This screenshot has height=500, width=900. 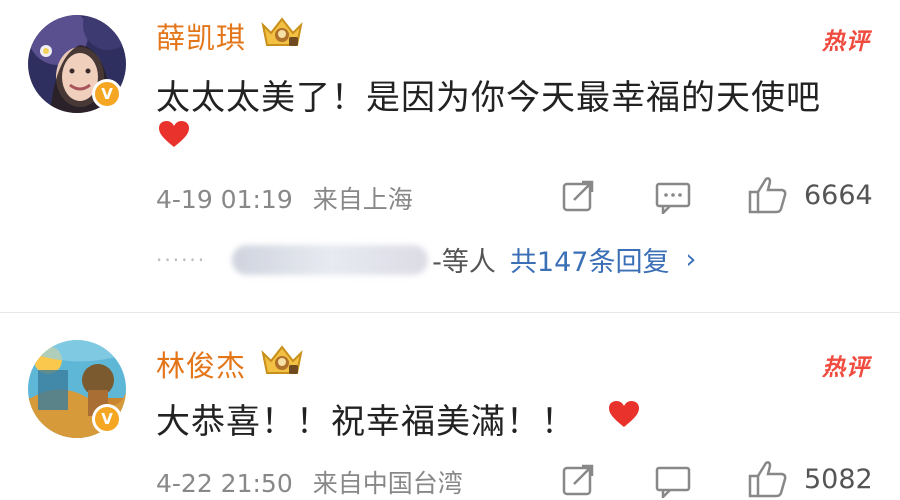 What do you see at coordinates (181, 259) in the screenshot?
I see `dots-decoration: ······` at bounding box center [181, 259].